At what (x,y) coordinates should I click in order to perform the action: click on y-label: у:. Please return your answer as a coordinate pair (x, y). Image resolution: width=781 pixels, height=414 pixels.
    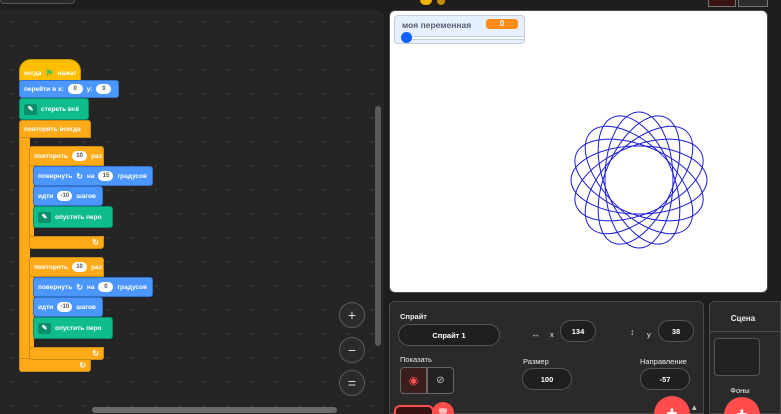
    Looking at the image, I should click on (89, 89).